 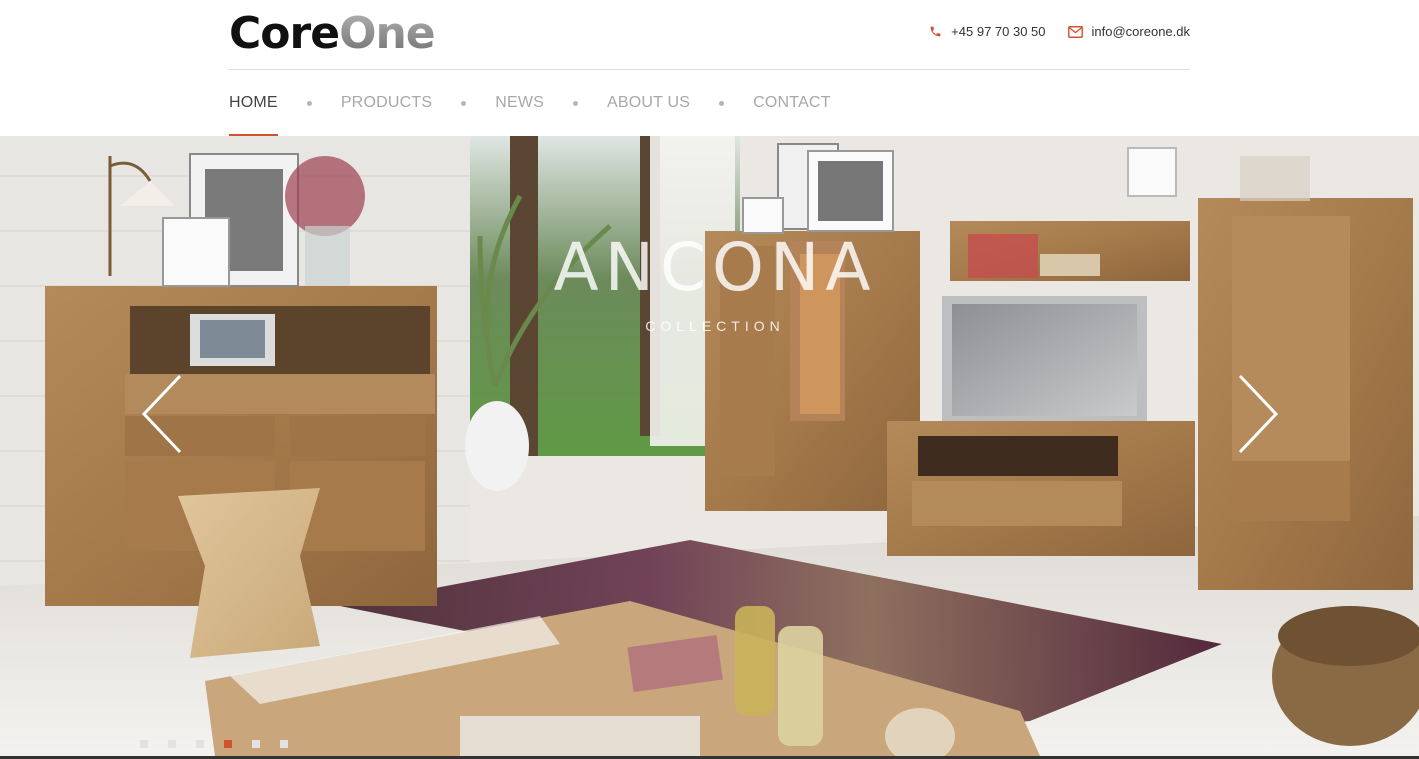 What do you see at coordinates (792, 103) in the screenshot?
I see `nav-item-contact: CONTACT` at bounding box center [792, 103].